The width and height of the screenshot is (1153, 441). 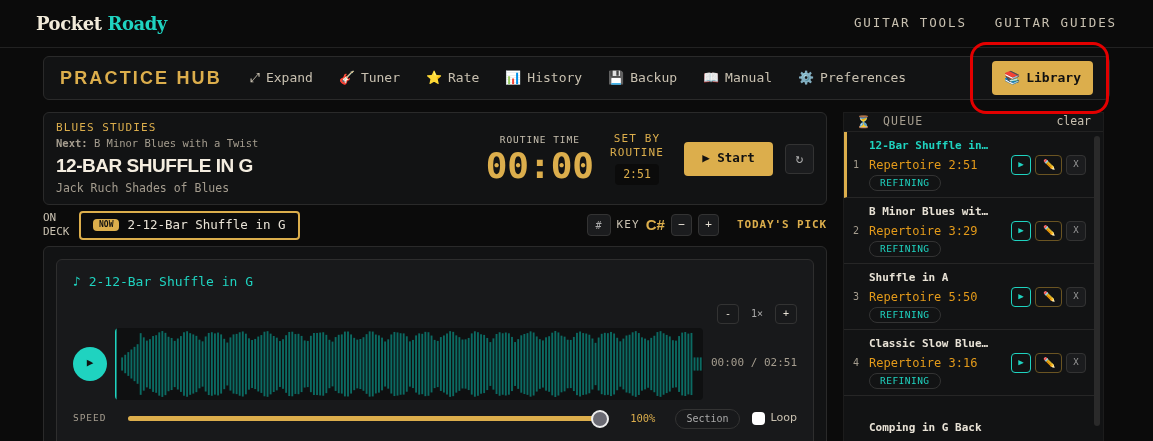 I want to click on queue-item: 2 B Minor Blues wit… Repertoire 3:29 REFINING ▶ ✏ X, so click(x=969, y=231).